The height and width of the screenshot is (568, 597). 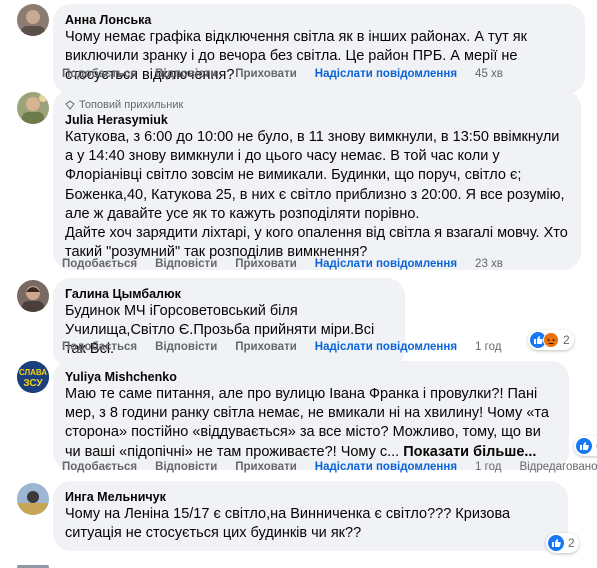 What do you see at coordinates (131, 105) in the screenshot?
I see `badge-label: Топовий прихильник` at bounding box center [131, 105].